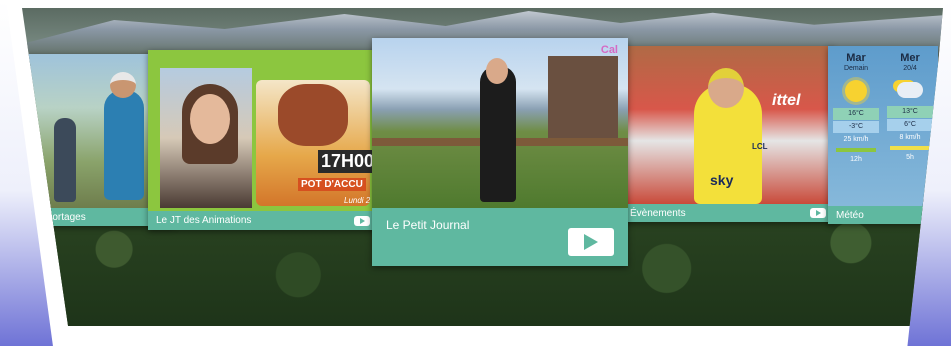 The width and height of the screenshot is (951, 346). What do you see at coordinates (583, 98) in the screenshot?
I see `chalet-building` at bounding box center [583, 98].